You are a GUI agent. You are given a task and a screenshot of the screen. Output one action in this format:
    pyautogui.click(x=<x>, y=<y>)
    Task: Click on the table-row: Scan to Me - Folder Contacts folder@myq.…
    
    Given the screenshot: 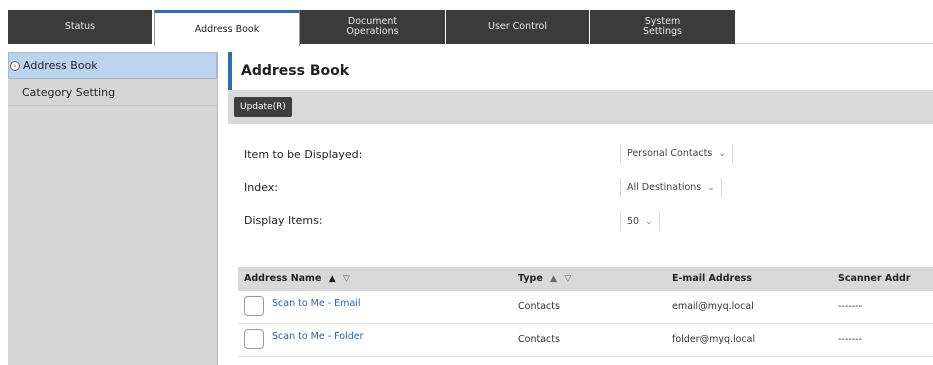 What is the action you would take?
    pyautogui.click(x=585, y=340)
    